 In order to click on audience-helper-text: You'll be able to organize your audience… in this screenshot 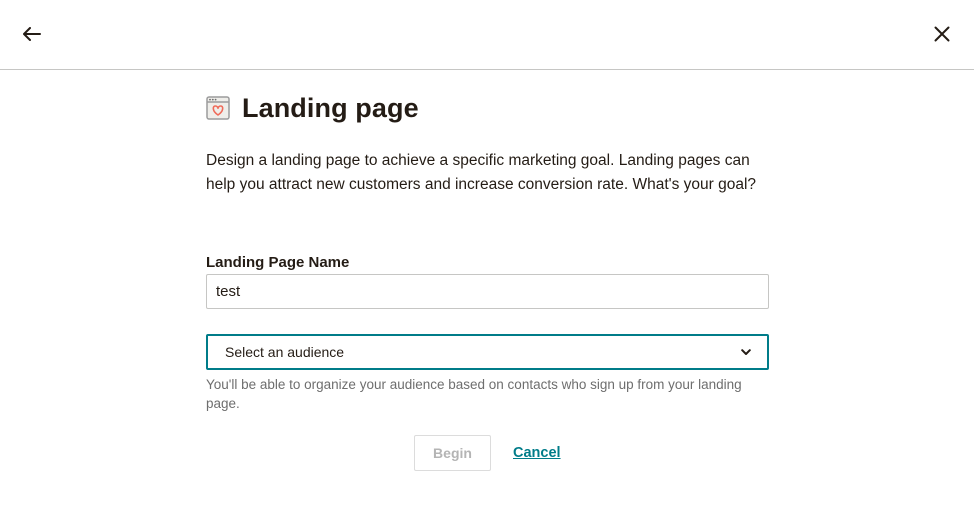, I will do `click(474, 394)`.